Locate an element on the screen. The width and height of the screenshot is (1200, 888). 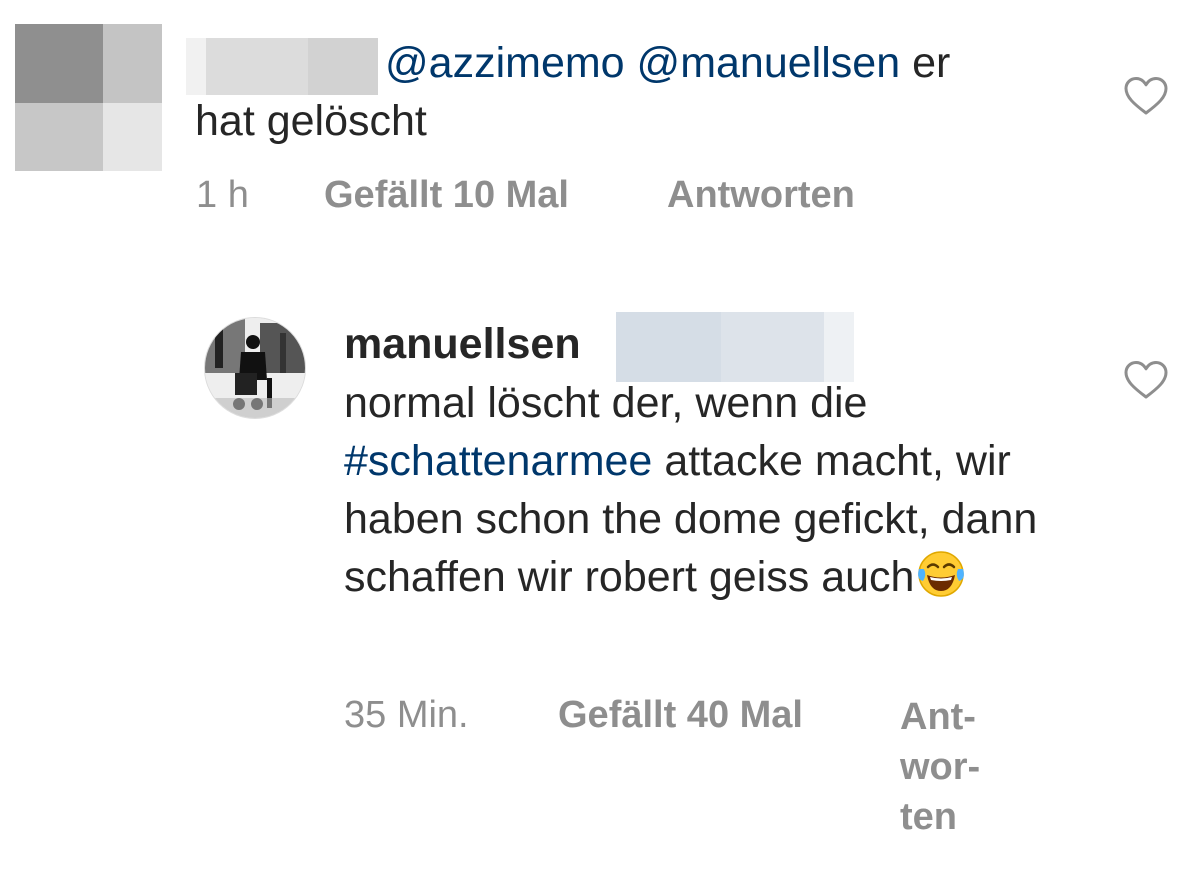
avatar-photo is located at coordinates (255, 368).